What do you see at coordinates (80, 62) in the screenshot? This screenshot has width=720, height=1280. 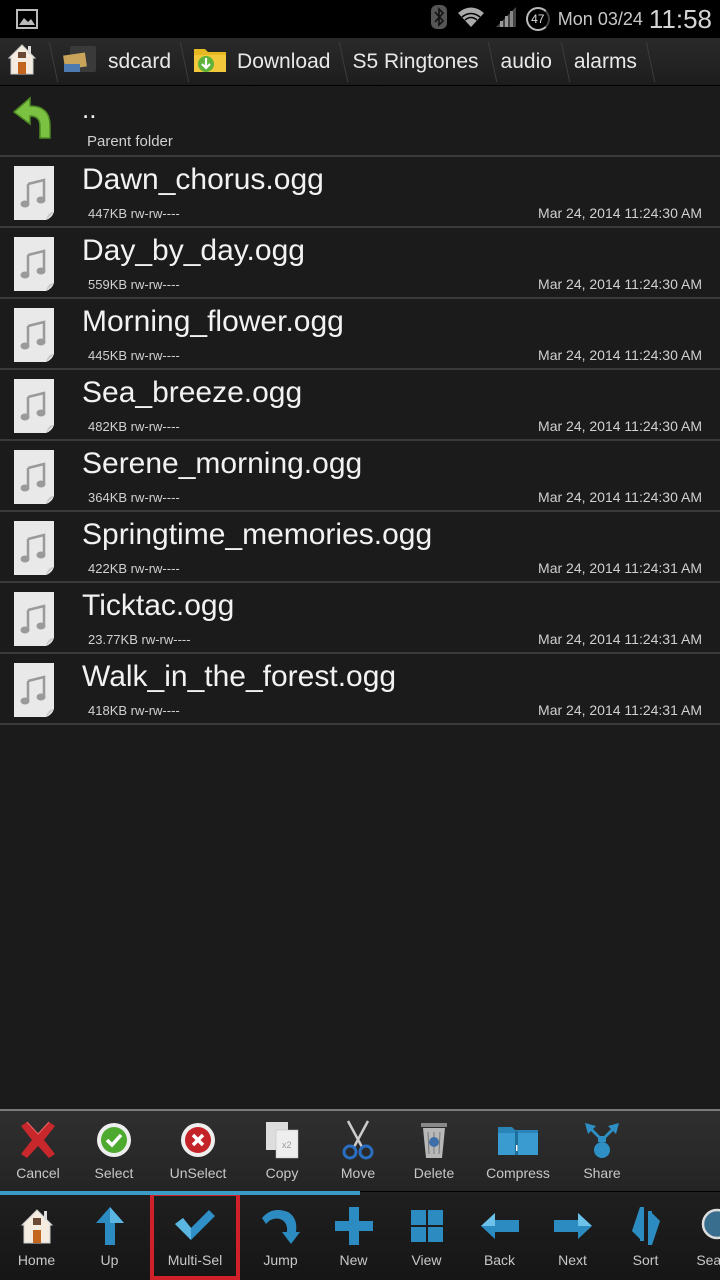 I see `sdcard-folder-icon` at bounding box center [80, 62].